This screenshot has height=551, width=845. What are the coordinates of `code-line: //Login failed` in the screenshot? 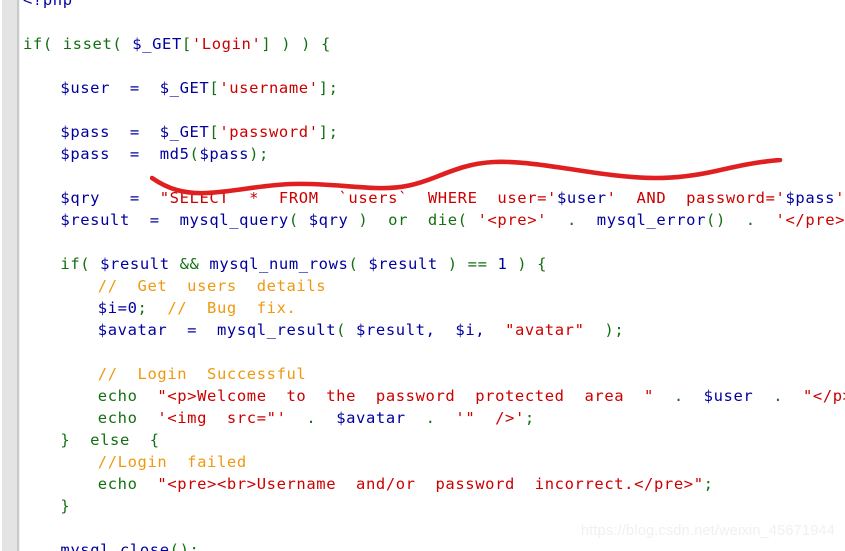 It's located at (172, 462).